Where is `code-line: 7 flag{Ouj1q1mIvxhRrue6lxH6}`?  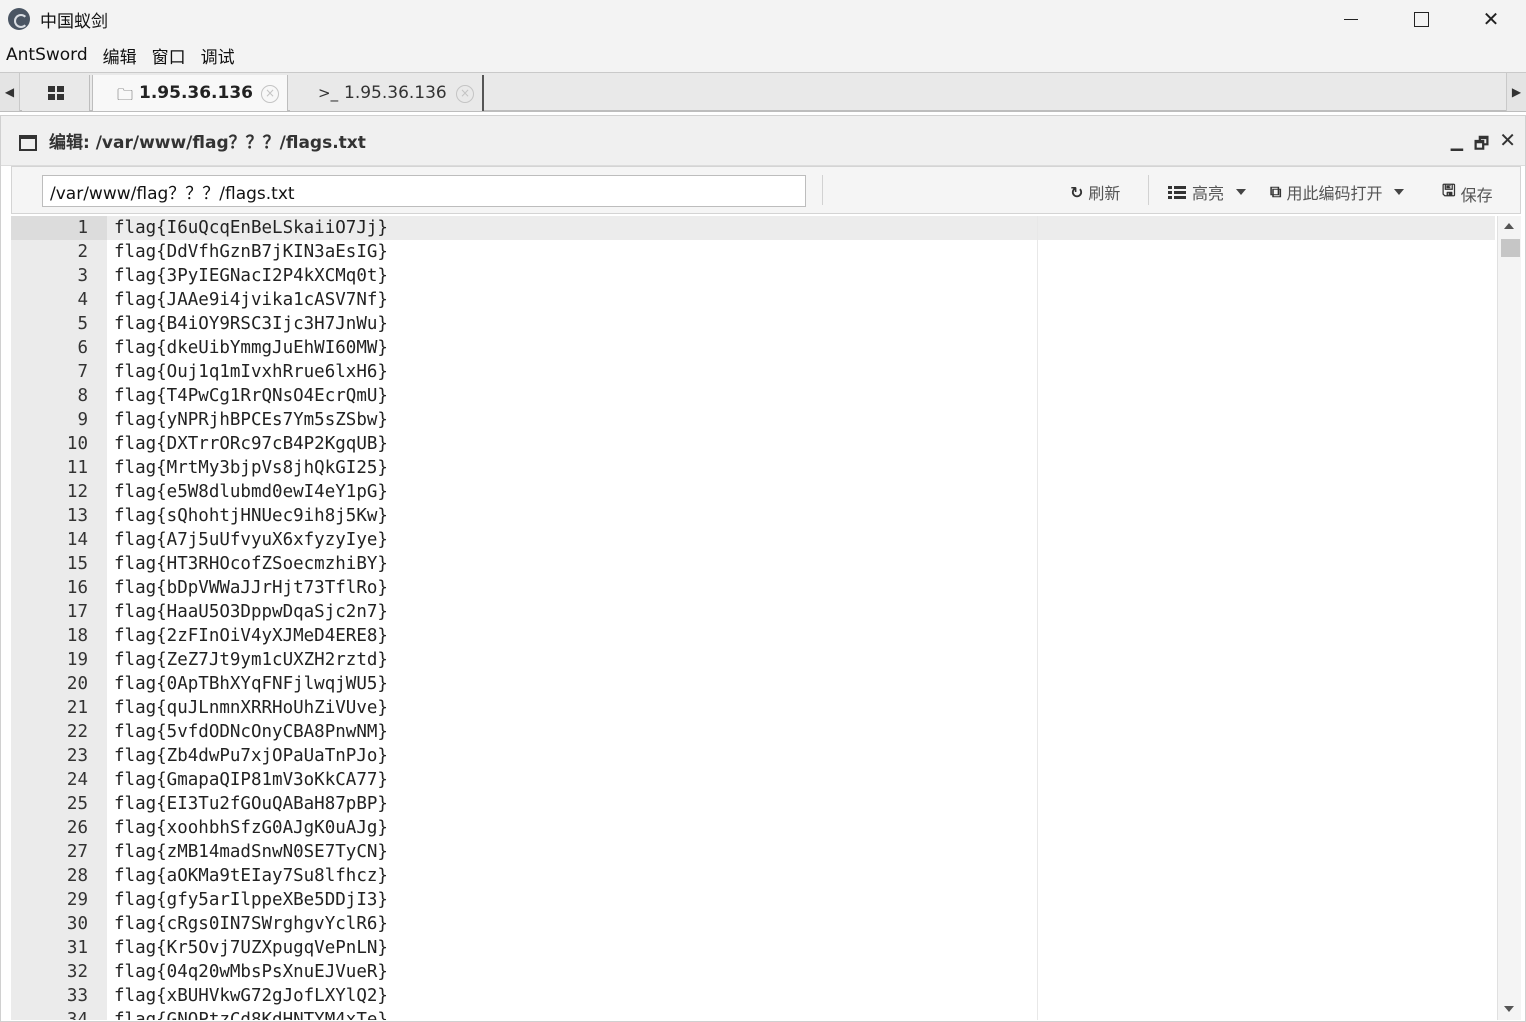 code-line: 7 flag{Ouj1q1mIvxhRrue6lxH6} is located at coordinates (753, 372).